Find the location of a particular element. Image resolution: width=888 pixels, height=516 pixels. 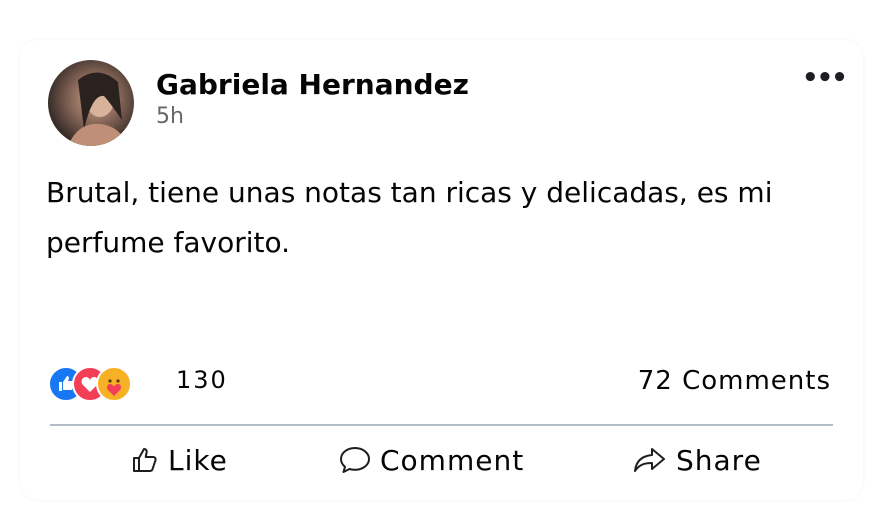

like-button: Like is located at coordinates (179, 460).